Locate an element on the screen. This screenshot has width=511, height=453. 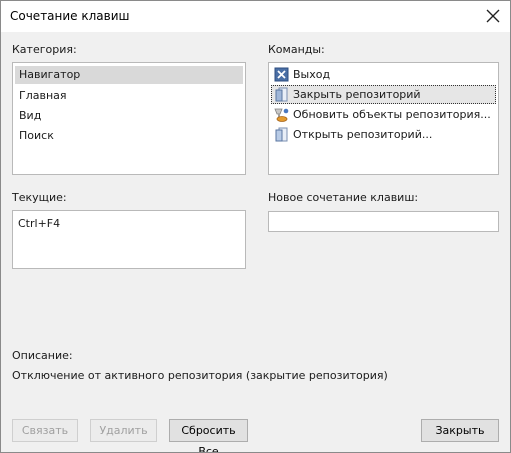
exit-icon is located at coordinates (281, 74).